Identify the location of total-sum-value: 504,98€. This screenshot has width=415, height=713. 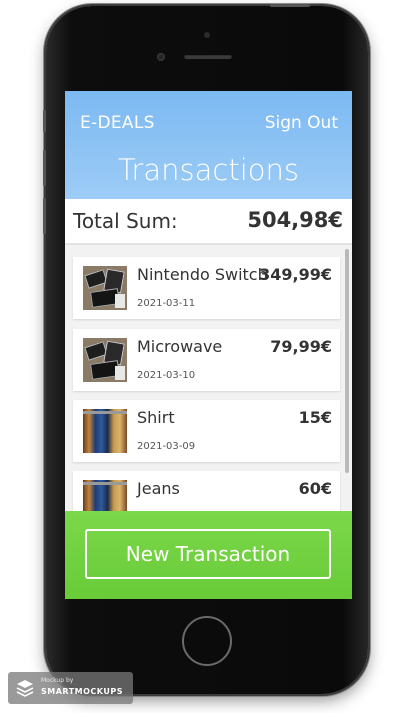
(295, 220).